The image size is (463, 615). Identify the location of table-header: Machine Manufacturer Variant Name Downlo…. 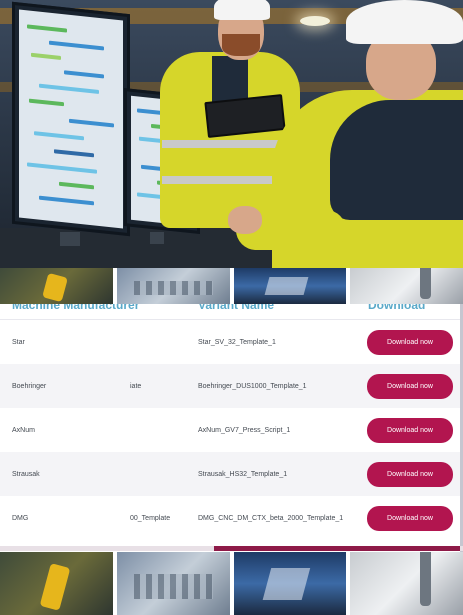
(230, 312).